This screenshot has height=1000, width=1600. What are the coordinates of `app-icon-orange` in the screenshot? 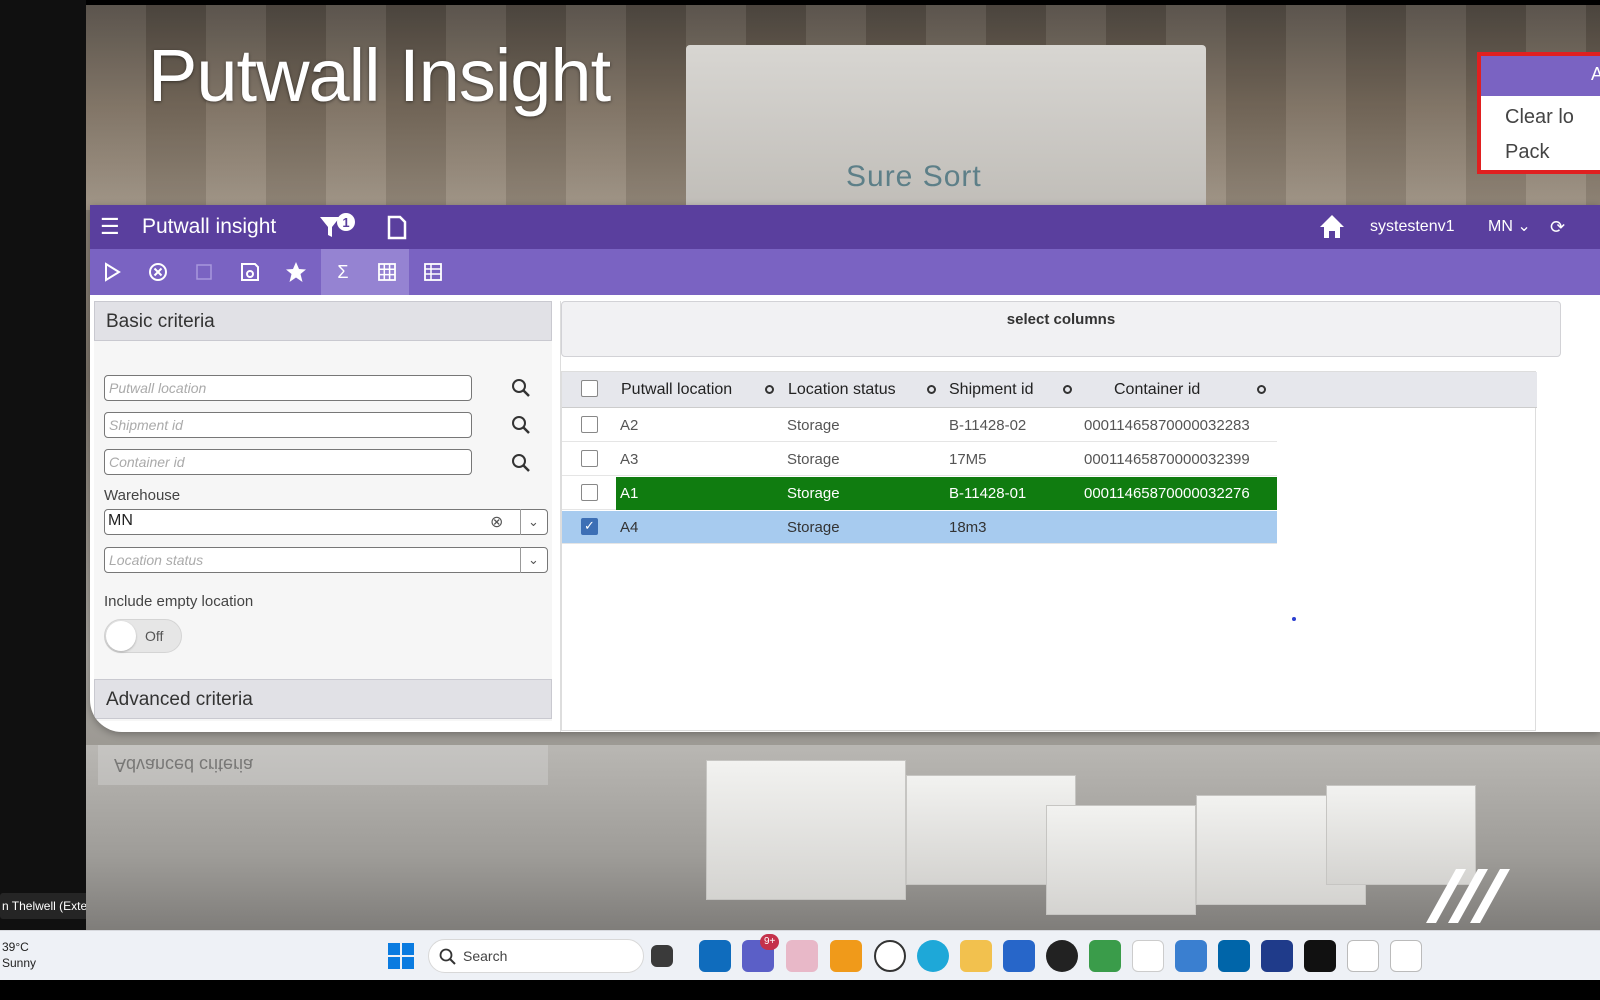 It's located at (846, 956).